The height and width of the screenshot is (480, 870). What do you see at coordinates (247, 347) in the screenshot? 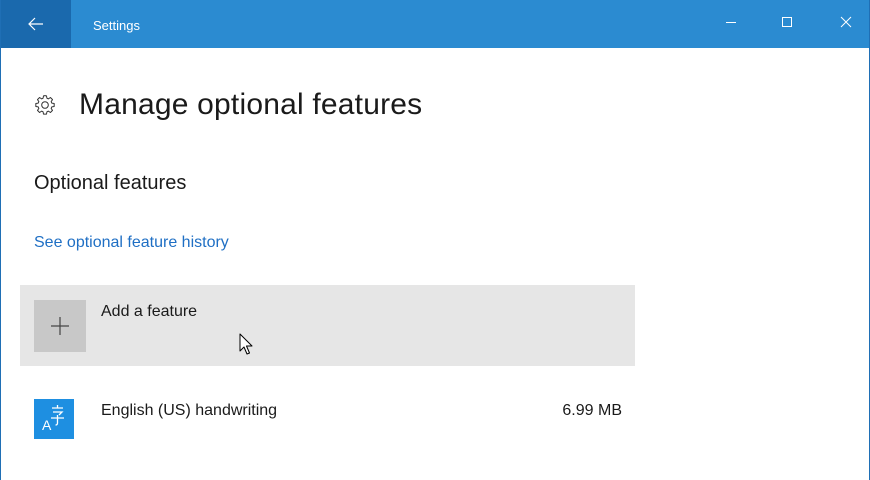
I see `mouse-cursor-icon` at bounding box center [247, 347].